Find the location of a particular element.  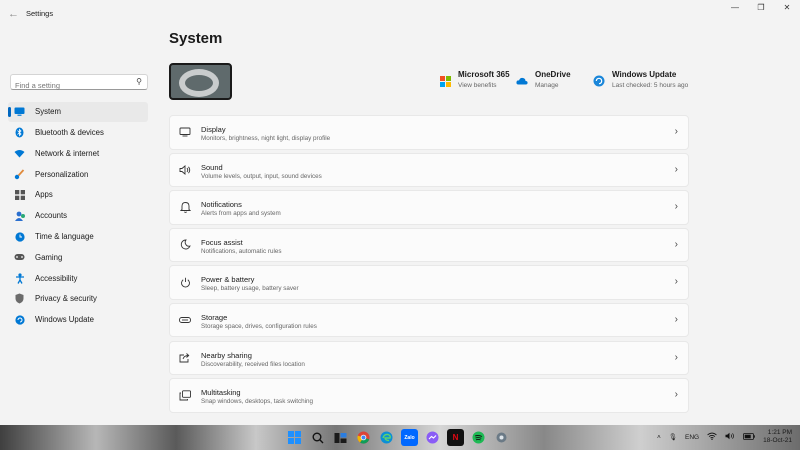

close-icon: ✕ is located at coordinates (787, 8).